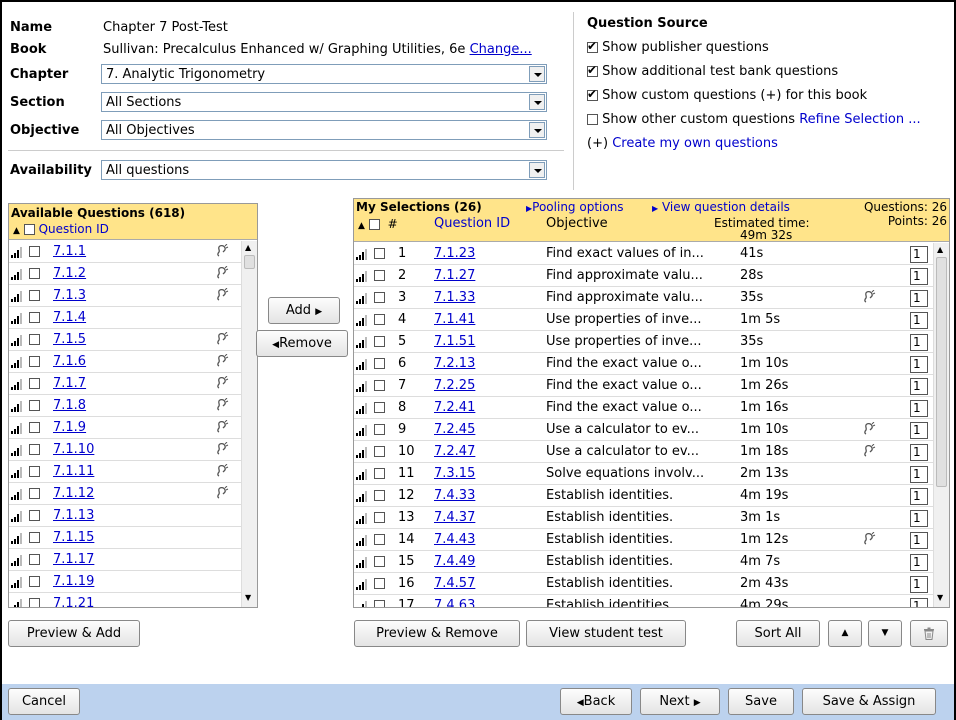 The width and height of the screenshot is (956, 720). I want to click on selection-row: 16 7.4.57 Establish identities. 2m 43s 1, so click(643, 584).